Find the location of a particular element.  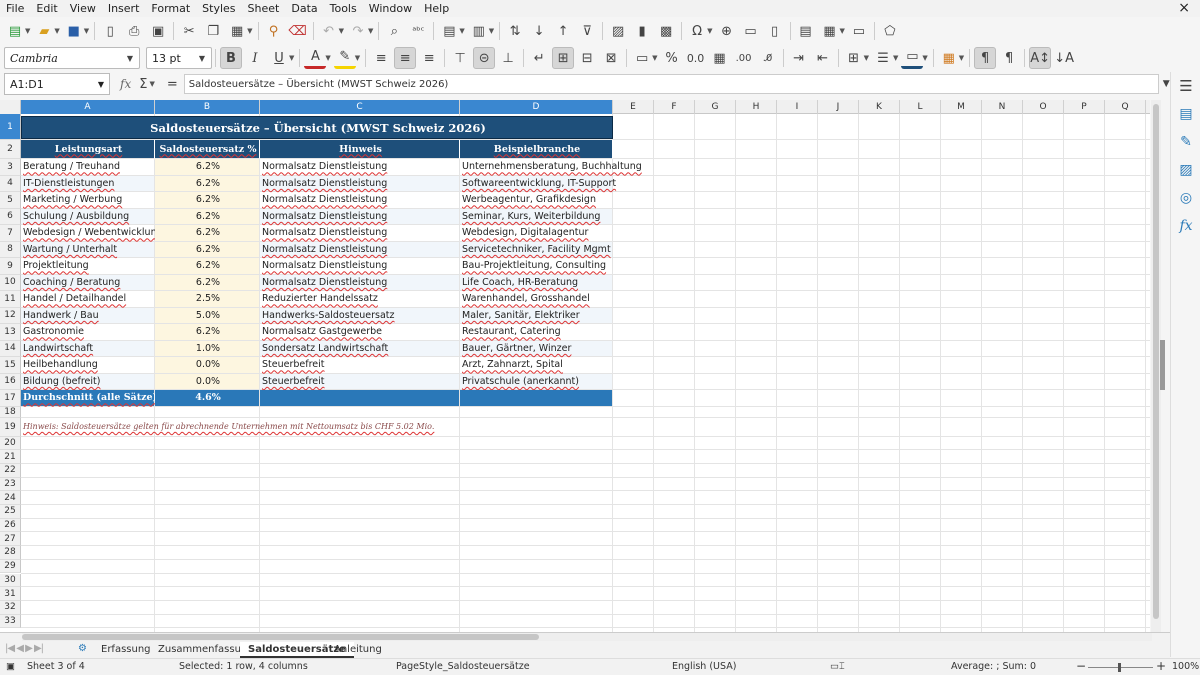

select-all-corner is located at coordinates (10, 107).